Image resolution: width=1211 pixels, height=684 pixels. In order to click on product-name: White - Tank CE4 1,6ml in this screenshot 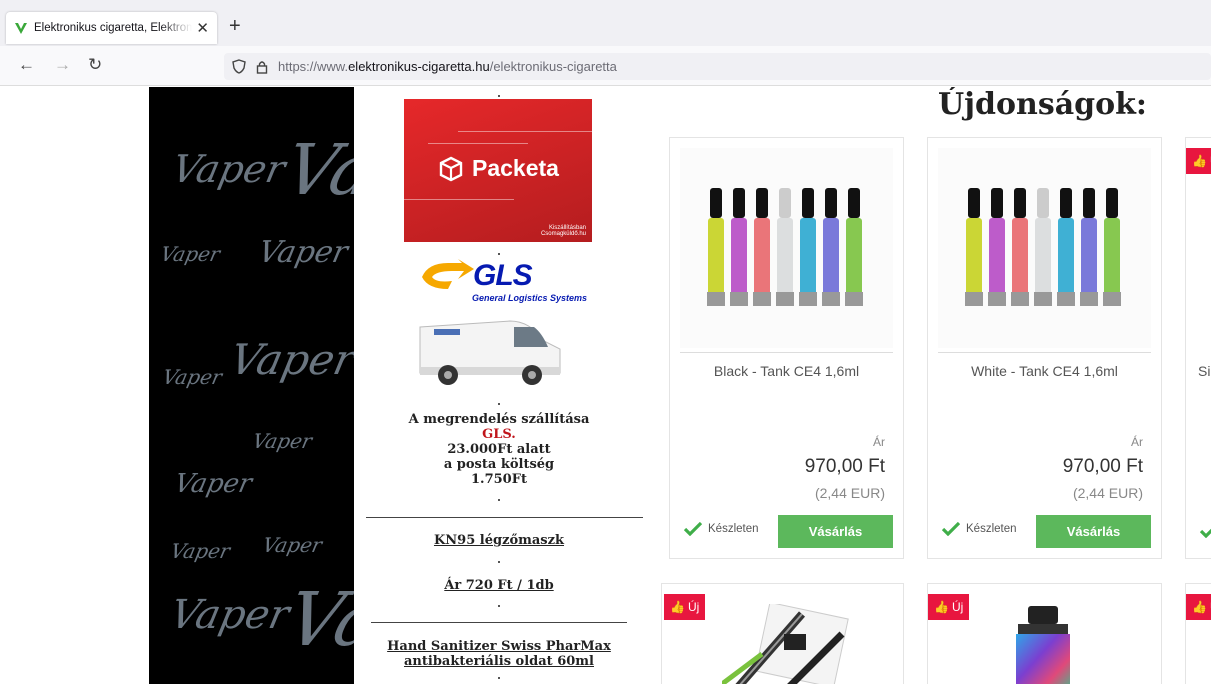, I will do `click(1044, 371)`.